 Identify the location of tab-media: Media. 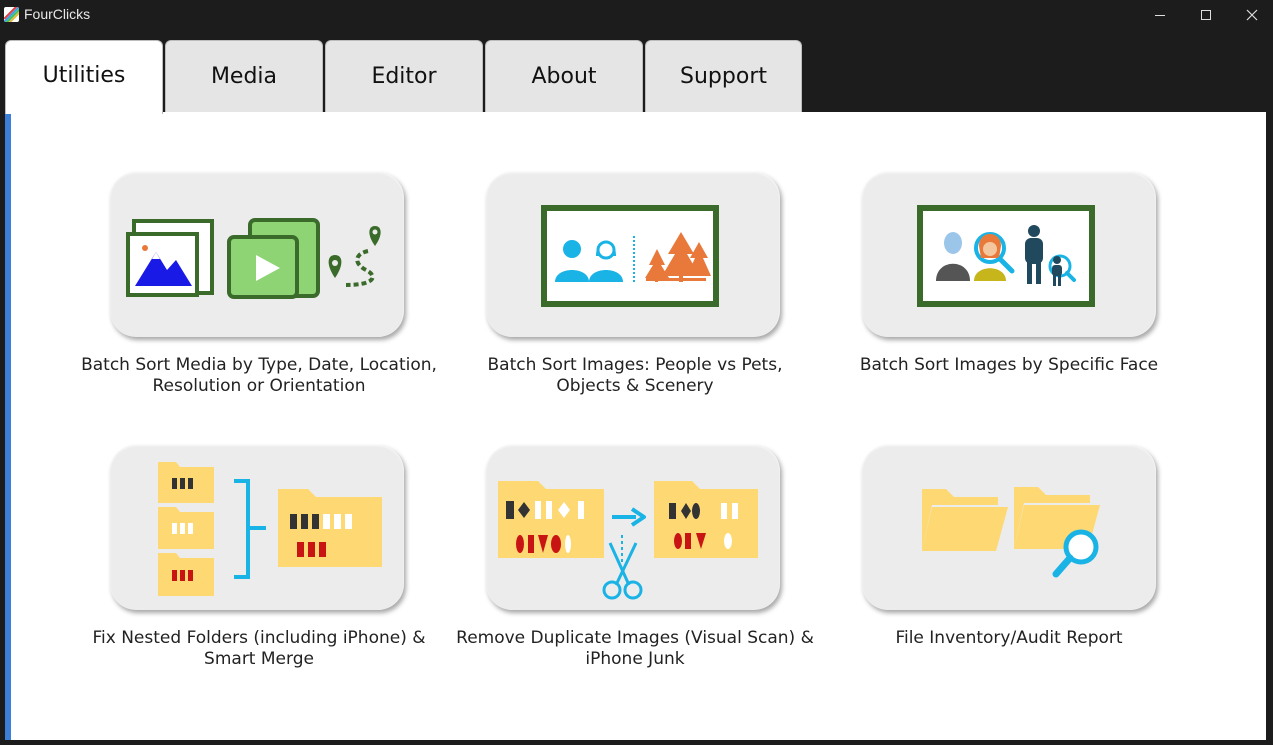
(244, 76).